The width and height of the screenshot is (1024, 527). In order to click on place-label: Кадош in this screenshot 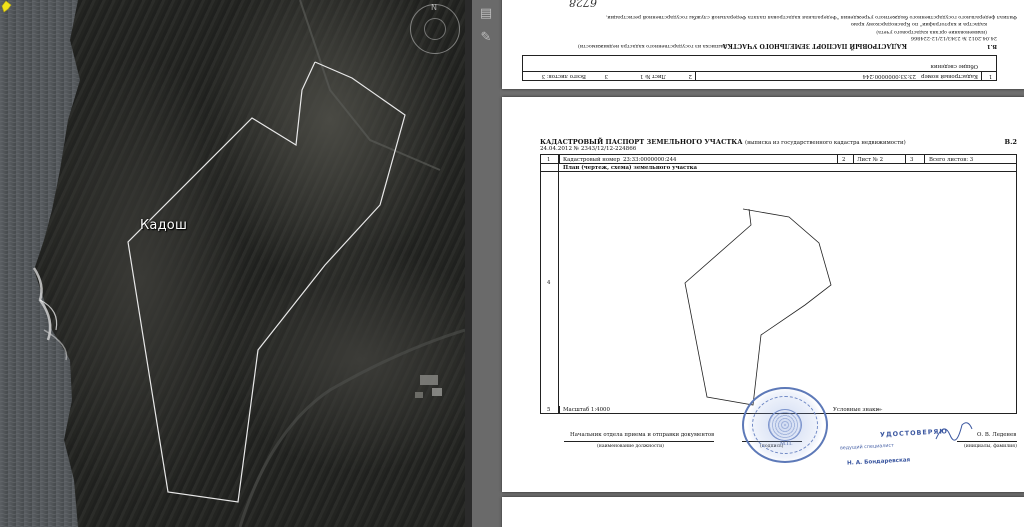, I will do `click(163, 225)`.